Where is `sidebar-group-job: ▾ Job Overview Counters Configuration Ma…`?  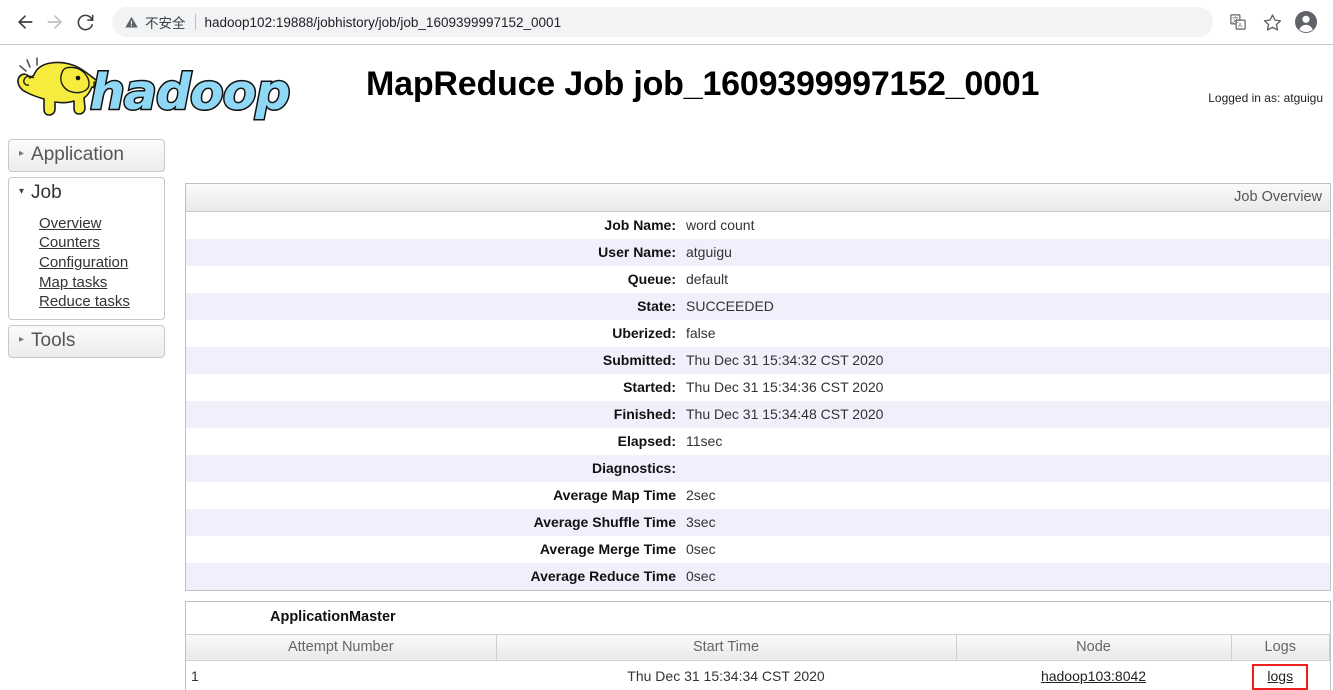 sidebar-group-job: ▾ Job Overview Counters Configuration Ma… is located at coordinates (86, 248).